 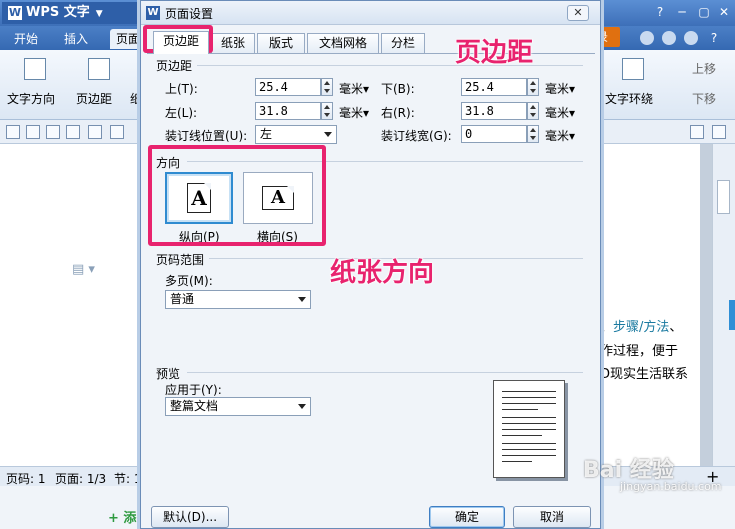 What do you see at coordinates (714, 38) in the screenshot?
I see `help-small-icon: ?` at bounding box center [714, 38].